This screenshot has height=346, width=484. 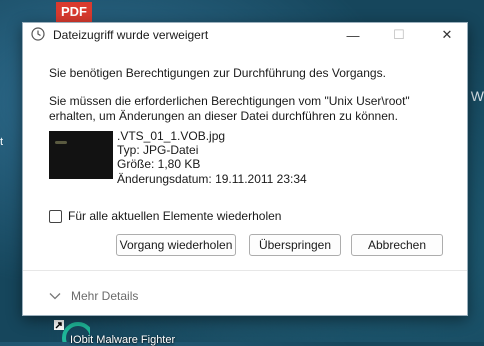 What do you see at coordinates (397, 245) in the screenshot?
I see `cancel-button: Abbrechen` at bounding box center [397, 245].